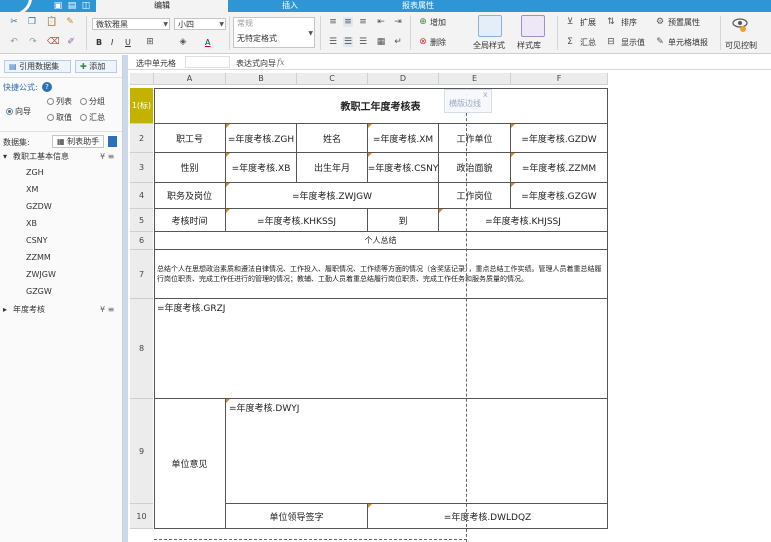  Describe the element at coordinates (99, 42) in the screenshot. I see `bold-button: B` at that location.